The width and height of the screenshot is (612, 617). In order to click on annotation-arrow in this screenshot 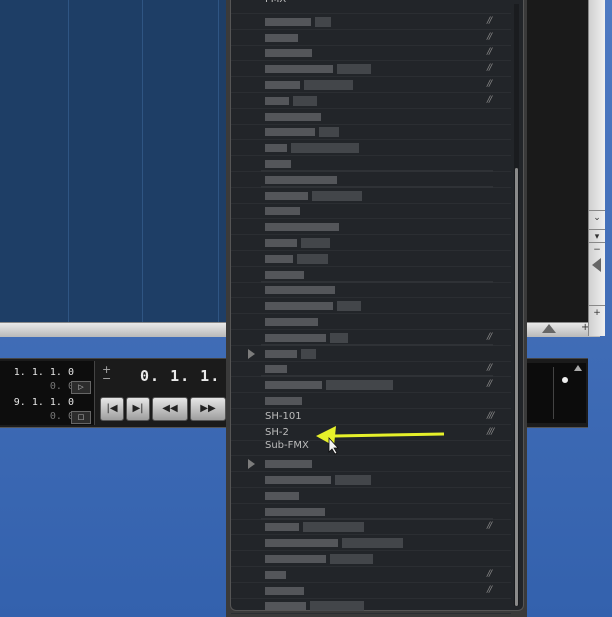, I will do `click(380, 440)`.